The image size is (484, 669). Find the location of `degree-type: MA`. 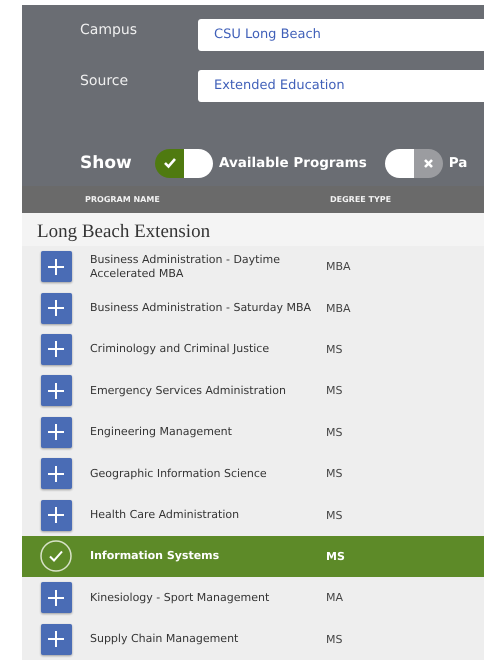

degree-type: MA is located at coordinates (335, 597).